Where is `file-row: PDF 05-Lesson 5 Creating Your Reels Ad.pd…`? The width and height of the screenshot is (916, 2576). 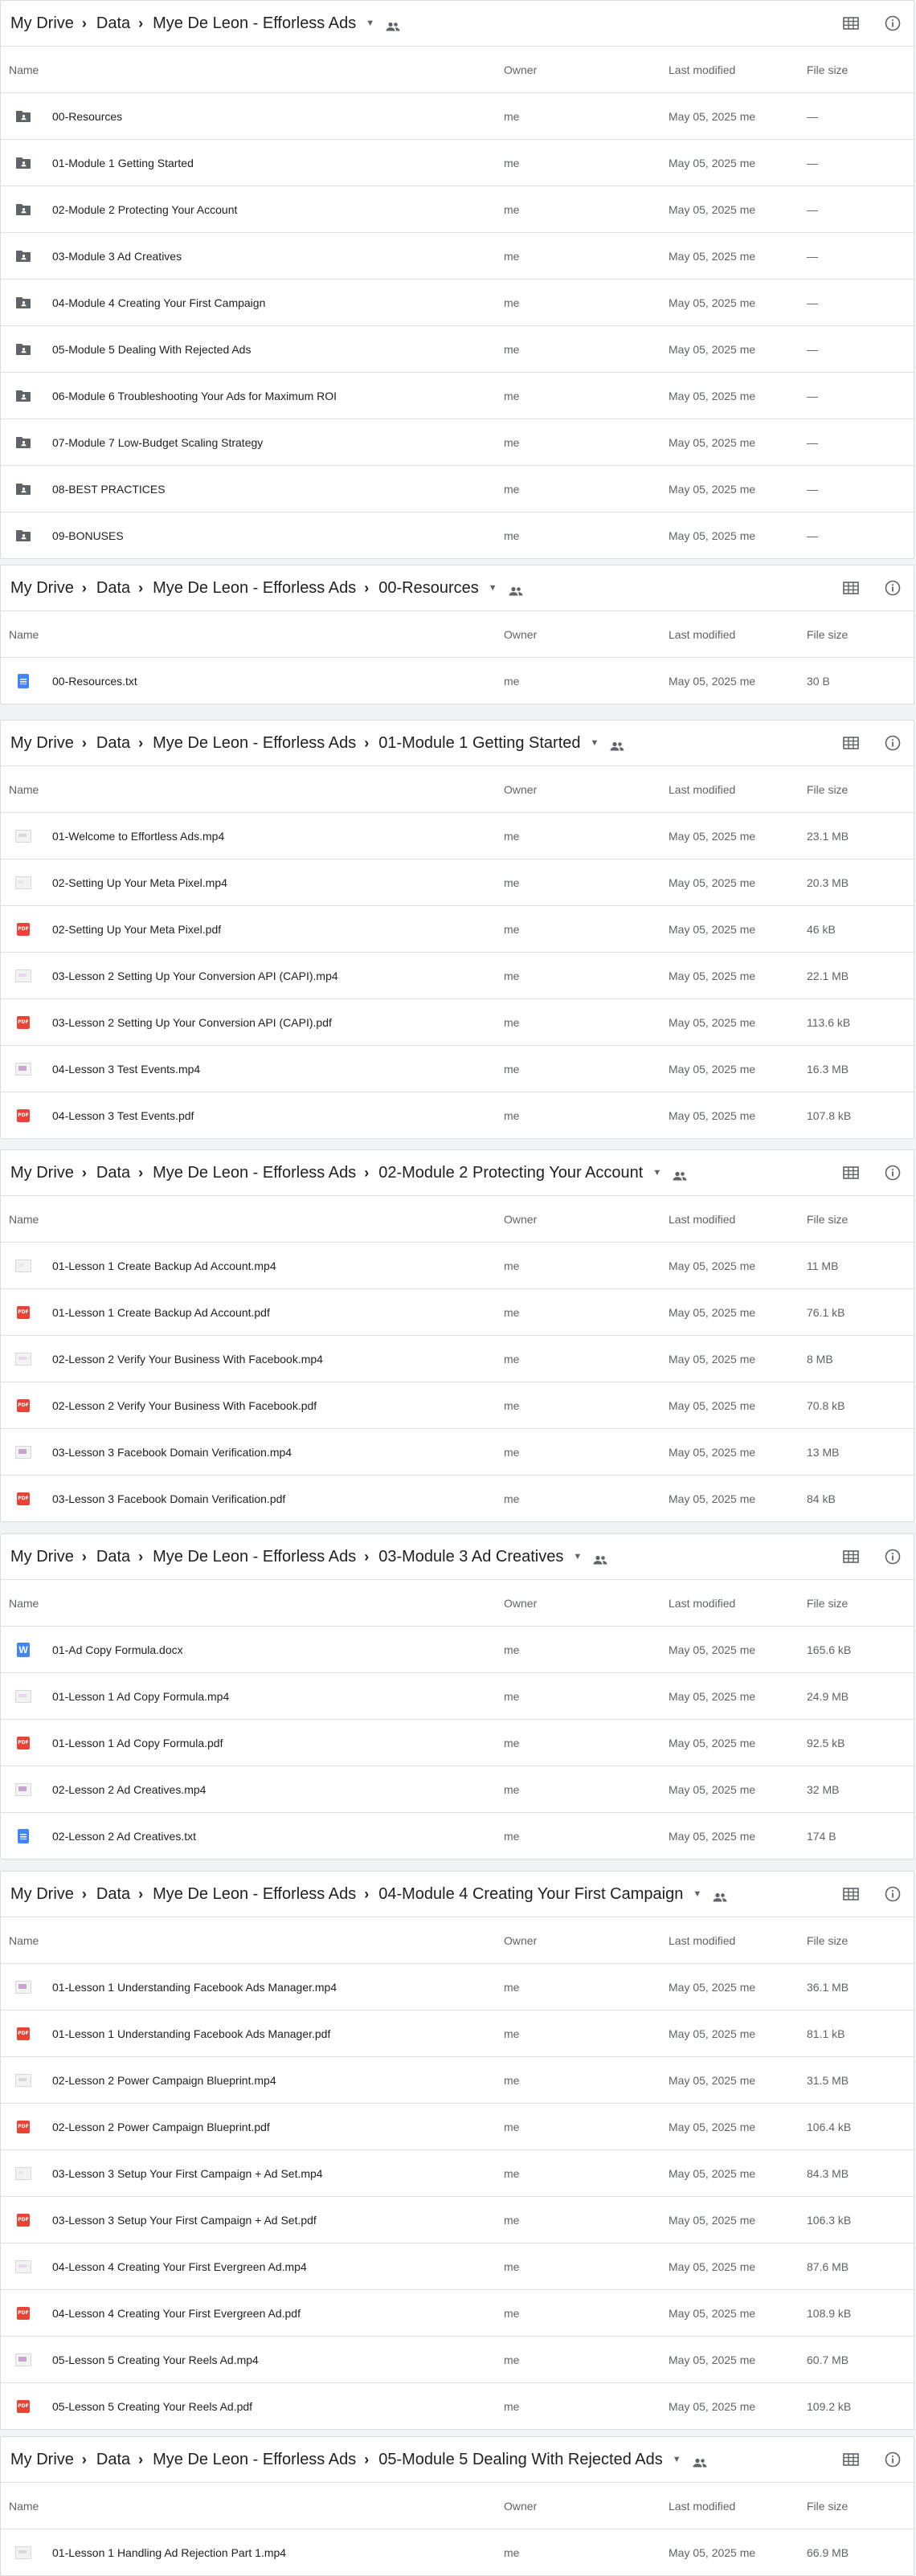 file-row: PDF 05-Lesson 5 Creating Your Reels Ad.pd… is located at coordinates (458, 2406).